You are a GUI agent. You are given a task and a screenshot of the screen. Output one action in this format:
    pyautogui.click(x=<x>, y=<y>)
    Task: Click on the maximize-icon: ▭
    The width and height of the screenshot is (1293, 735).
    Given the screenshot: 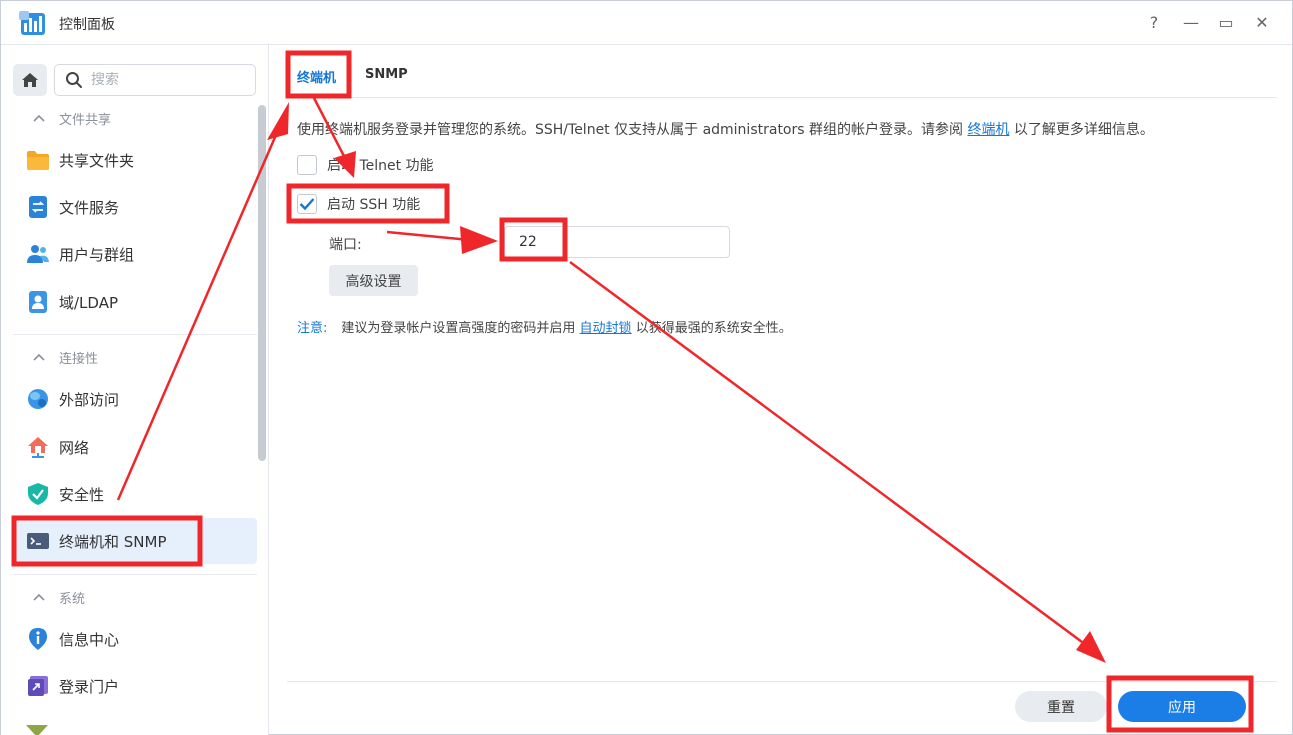 What is the action you would take?
    pyautogui.click(x=1226, y=23)
    